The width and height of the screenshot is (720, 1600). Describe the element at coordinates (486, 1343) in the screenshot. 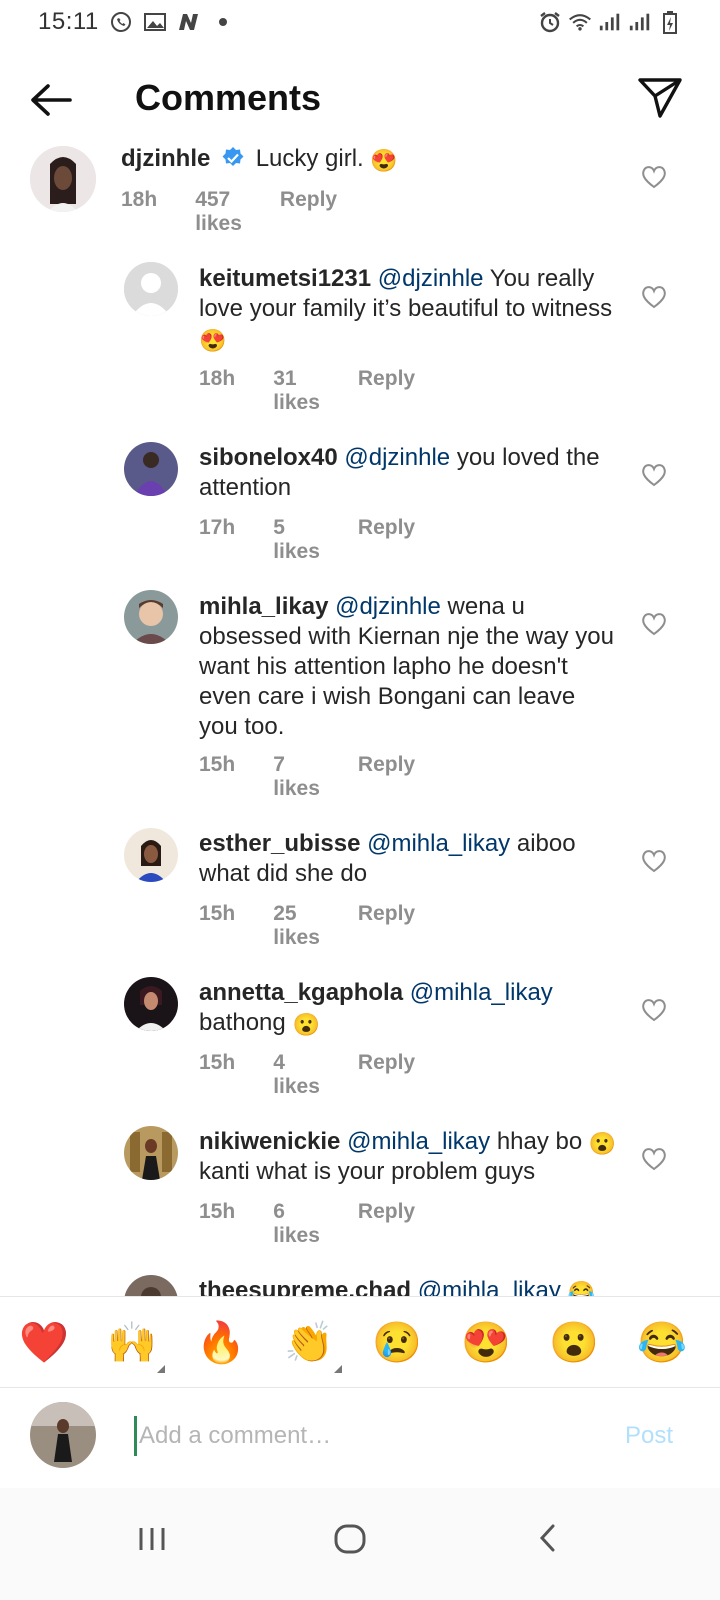

I see `reaction-heart-eyes: 😍` at that location.